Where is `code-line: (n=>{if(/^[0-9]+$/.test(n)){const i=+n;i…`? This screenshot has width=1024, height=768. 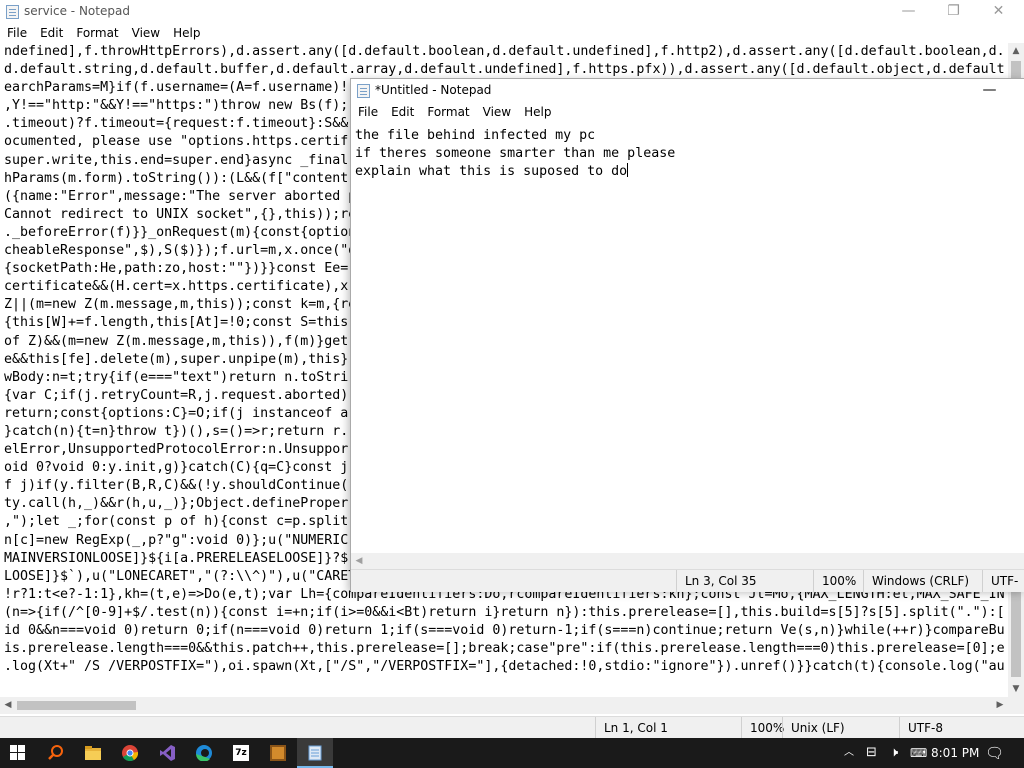 code-line: (n=>{if(/^[0-9]+$/.test(n)){const i=+n;i… is located at coordinates (504, 612).